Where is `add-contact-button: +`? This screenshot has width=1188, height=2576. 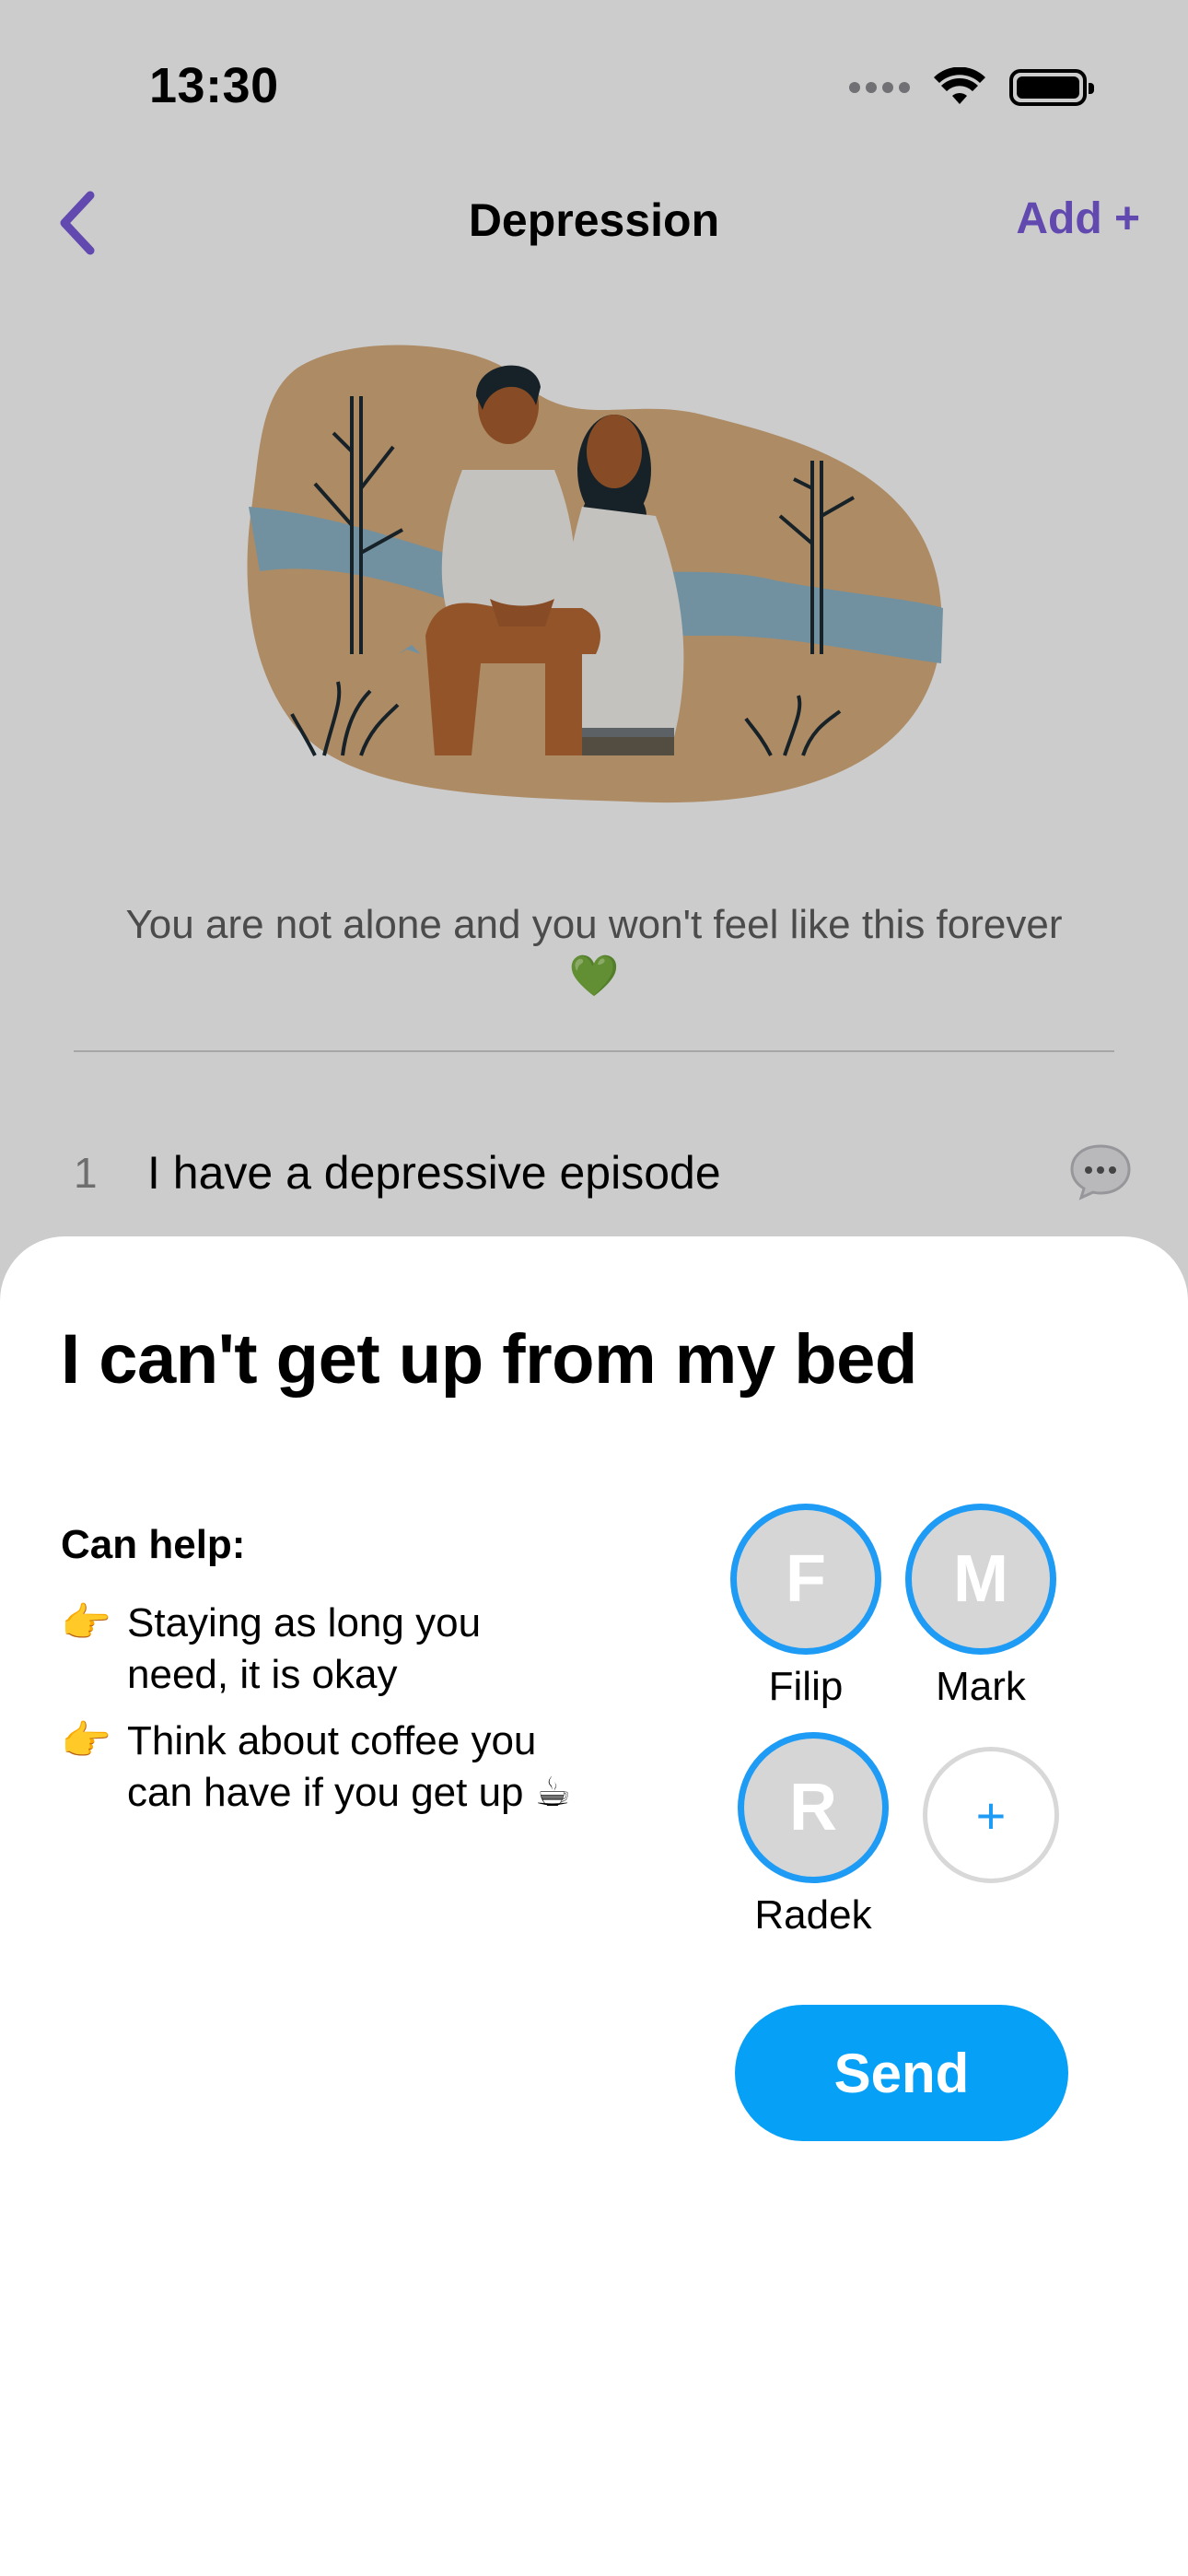 add-contact-button: + is located at coordinates (991, 1815).